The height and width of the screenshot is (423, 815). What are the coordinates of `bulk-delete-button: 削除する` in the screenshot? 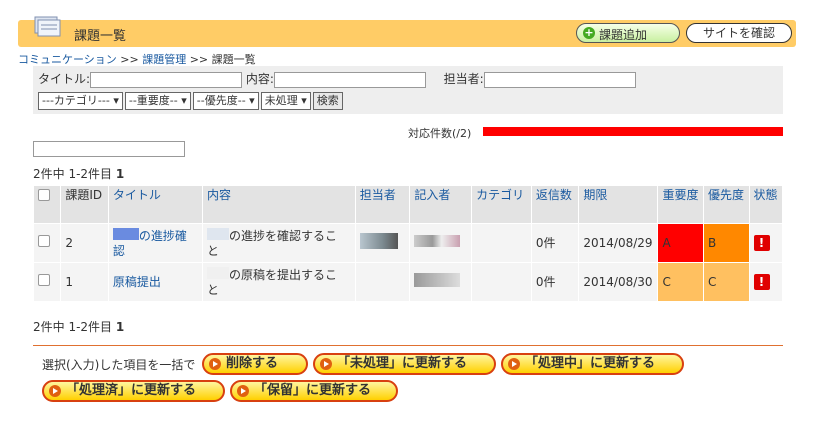 It's located at (255, 364).